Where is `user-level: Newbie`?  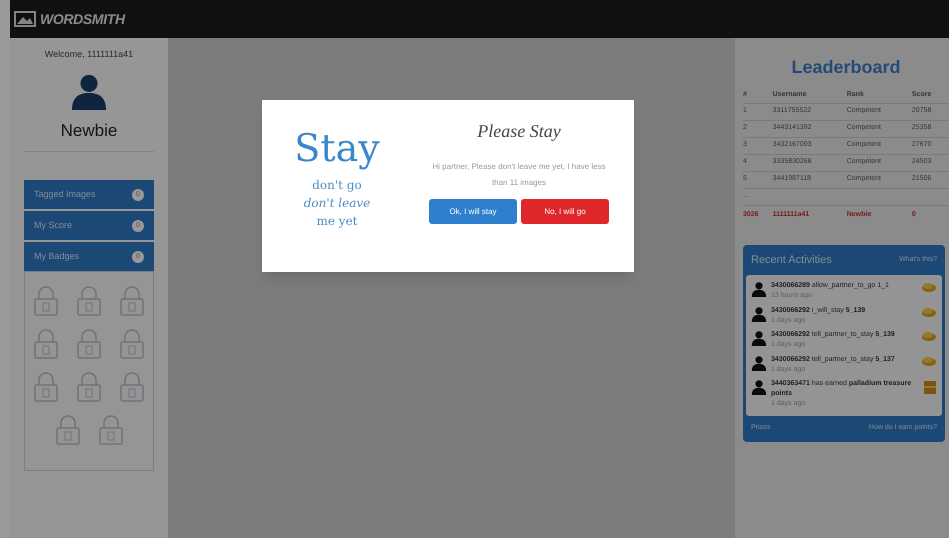 user-level: Newbie is located at coordinates (89, 131).